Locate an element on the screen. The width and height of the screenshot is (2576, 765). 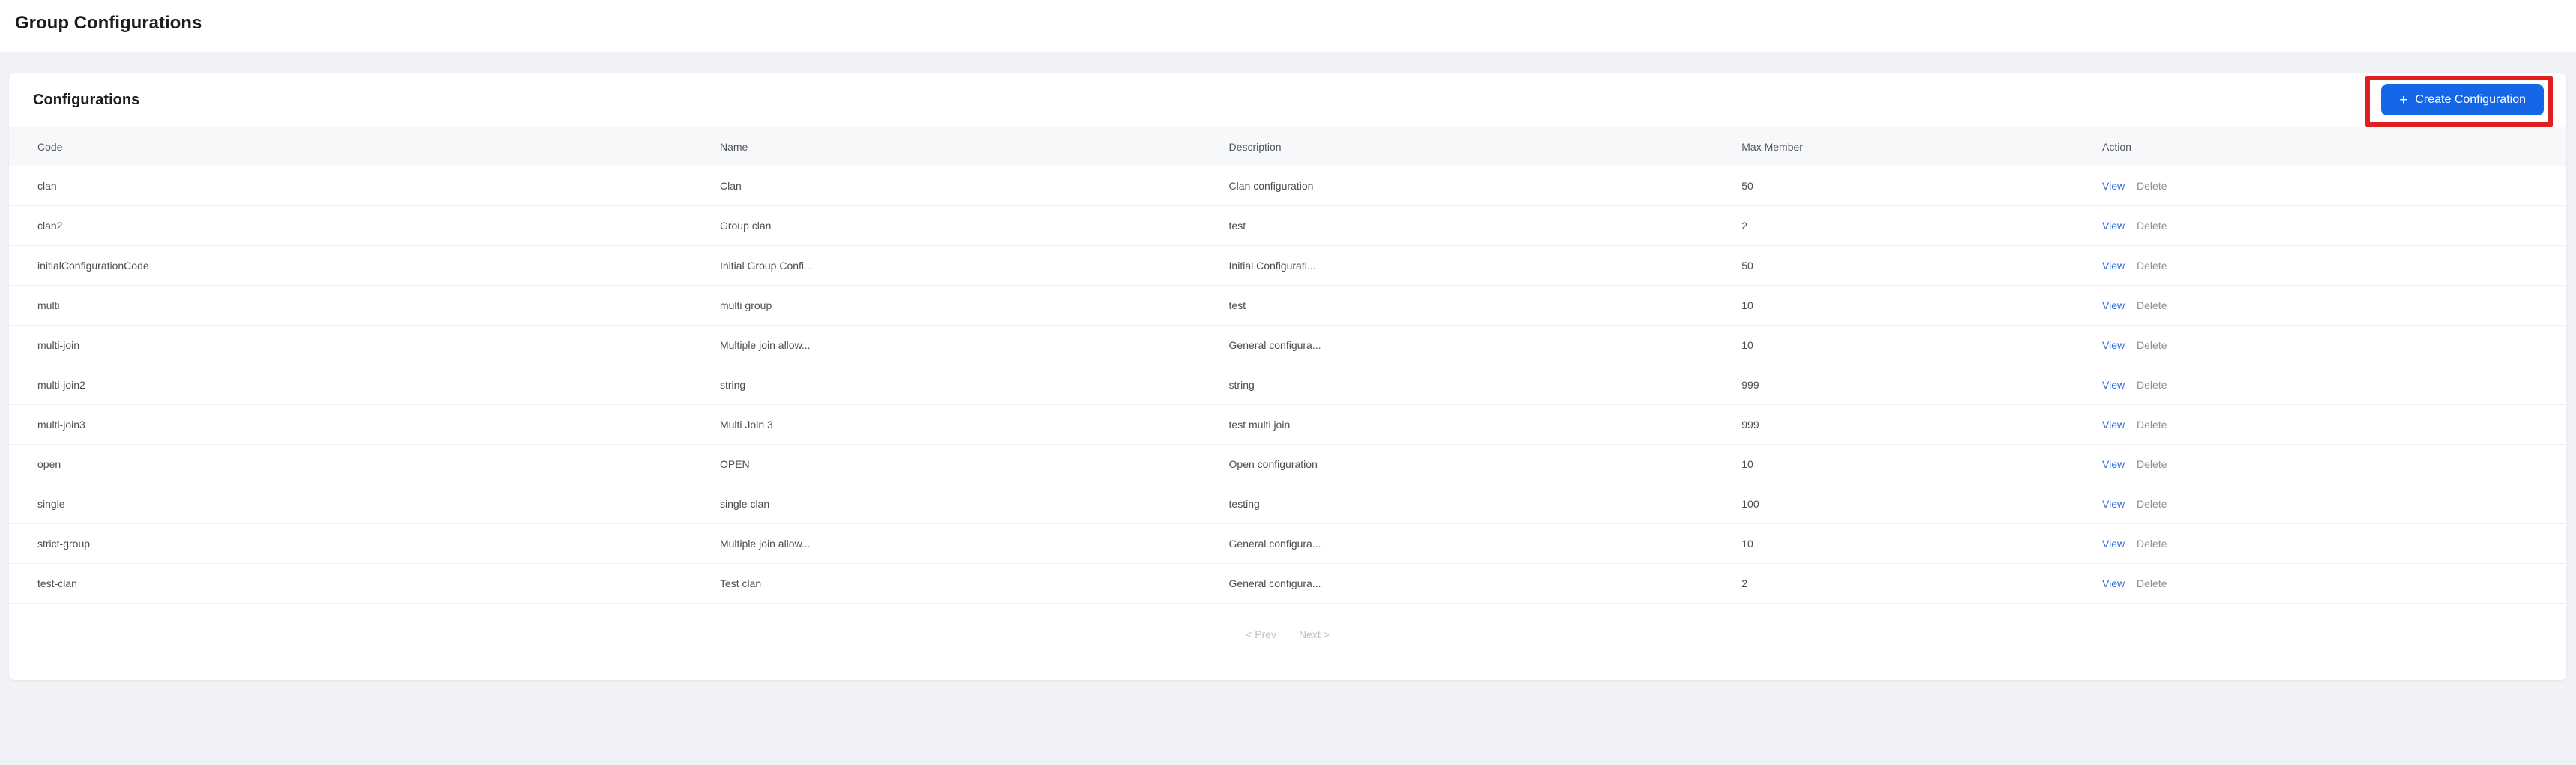
pagination: < Prev Next > is located at coordinates (1288, 641).